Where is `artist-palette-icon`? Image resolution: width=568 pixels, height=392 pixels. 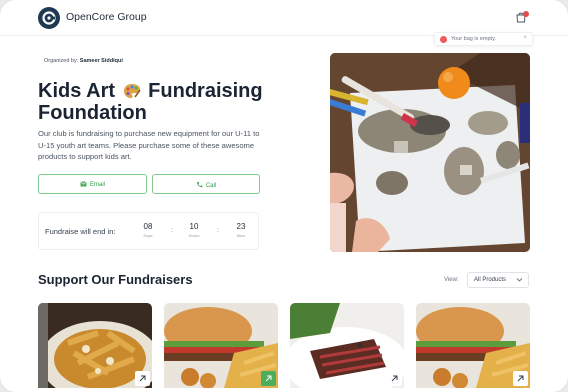 artist-palette-icon is located at coordinates (132, 90).